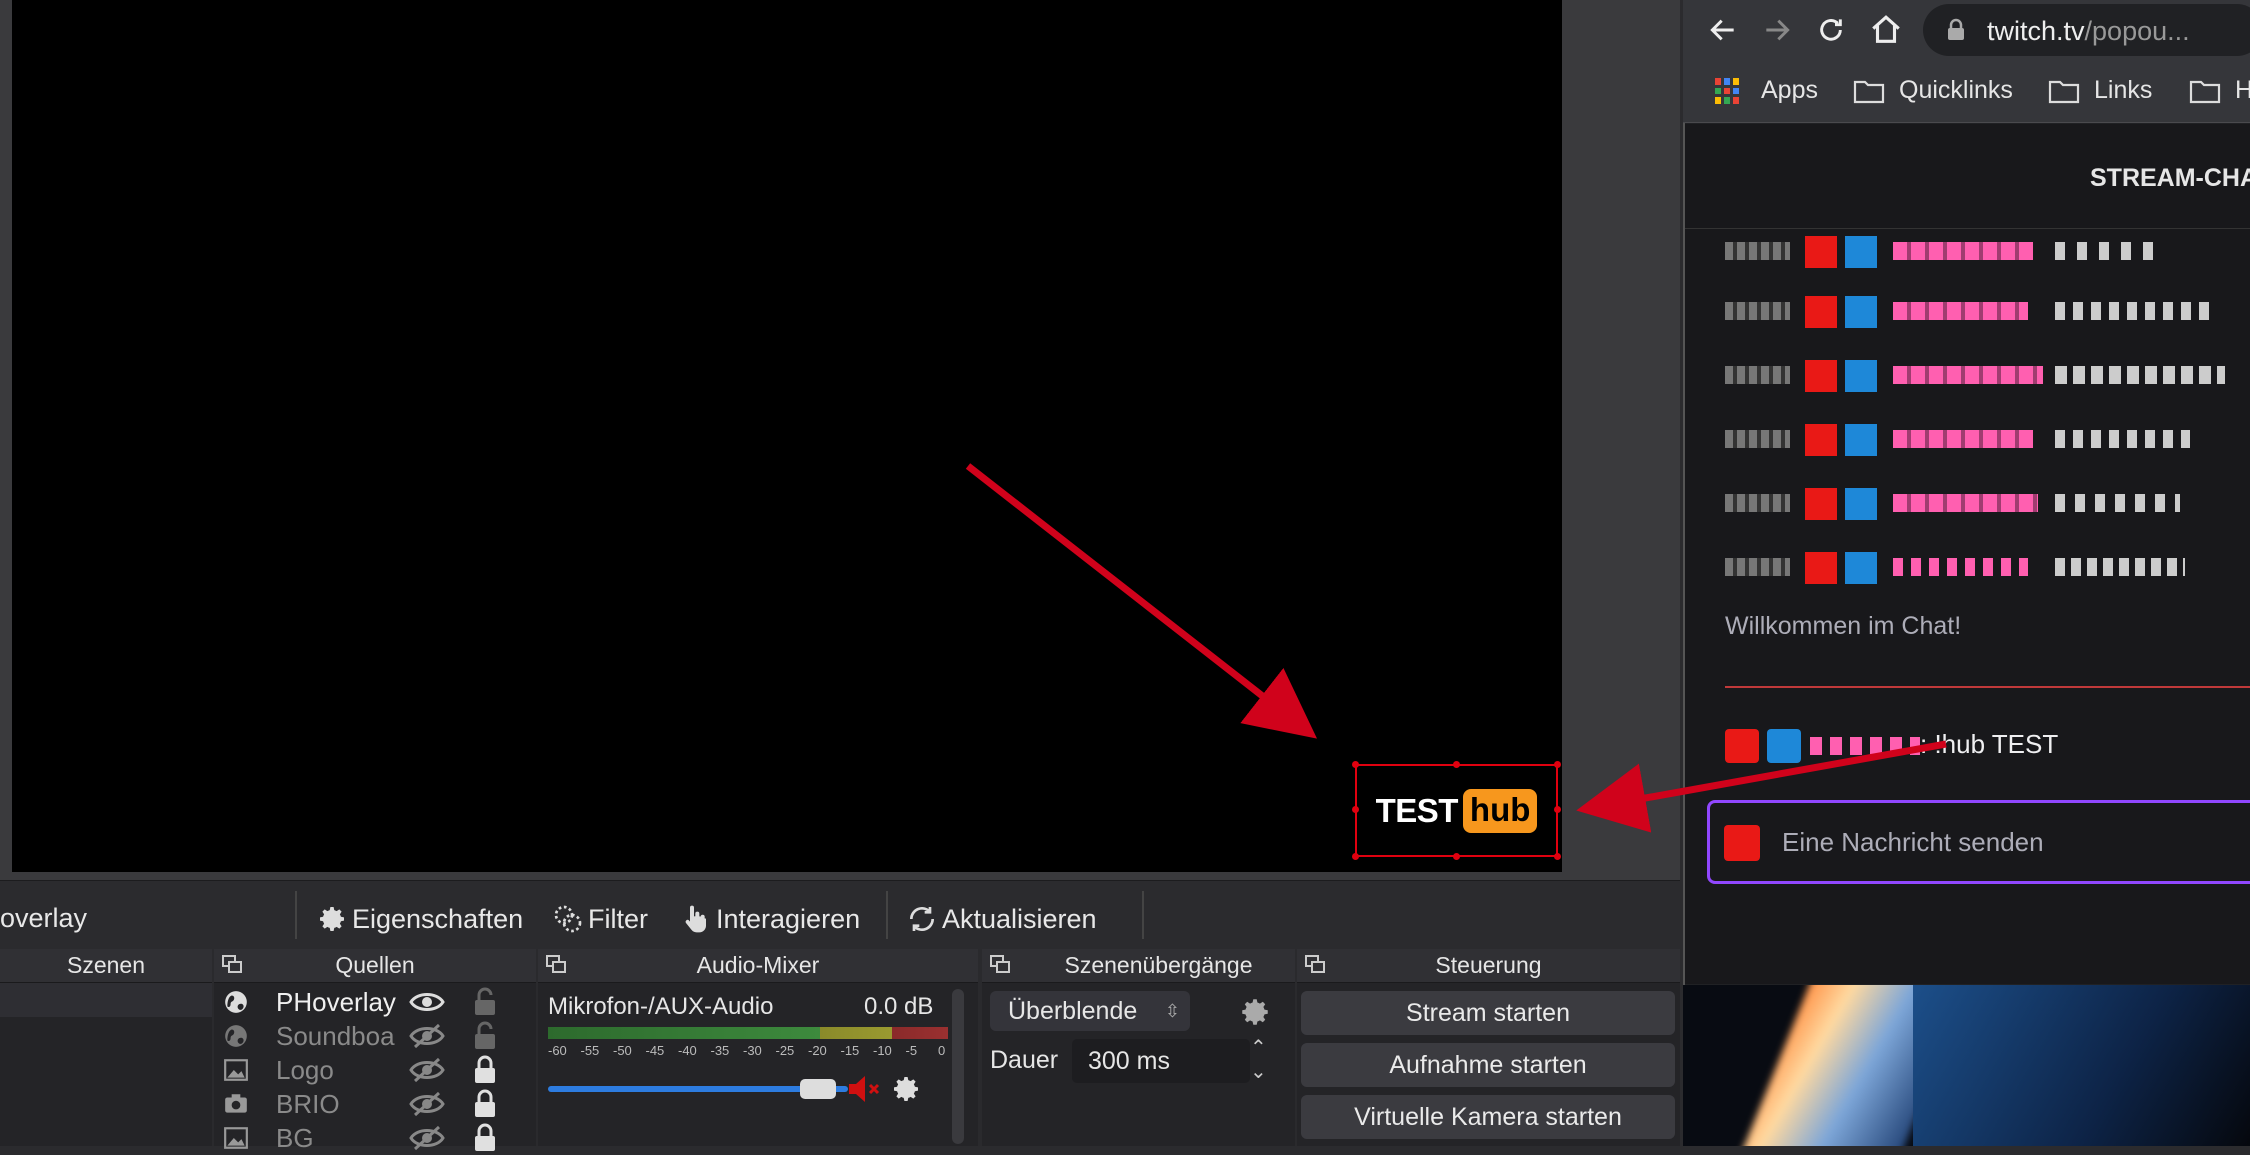 This screenshot has height=1155, width=2250. Describe the element at coordinates (557, 1050) in the screenshot. I see `meter-scale-label: -60` at that location.